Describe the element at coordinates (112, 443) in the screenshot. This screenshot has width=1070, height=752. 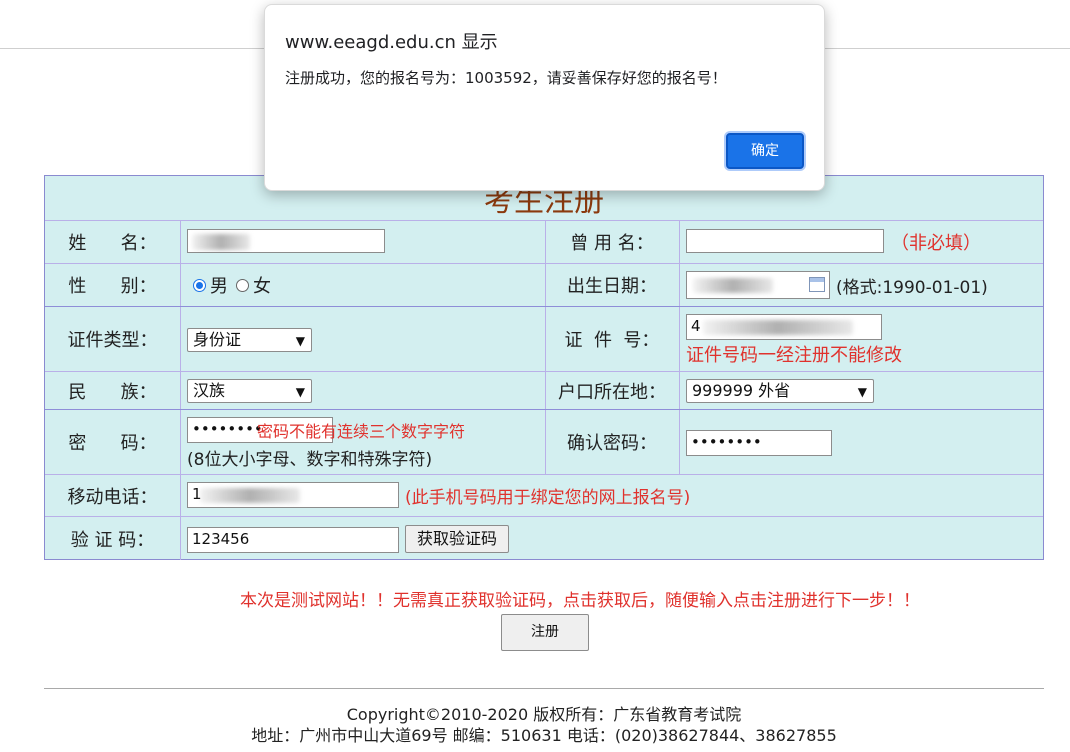
I see `password-label: 密 码：` at that location.